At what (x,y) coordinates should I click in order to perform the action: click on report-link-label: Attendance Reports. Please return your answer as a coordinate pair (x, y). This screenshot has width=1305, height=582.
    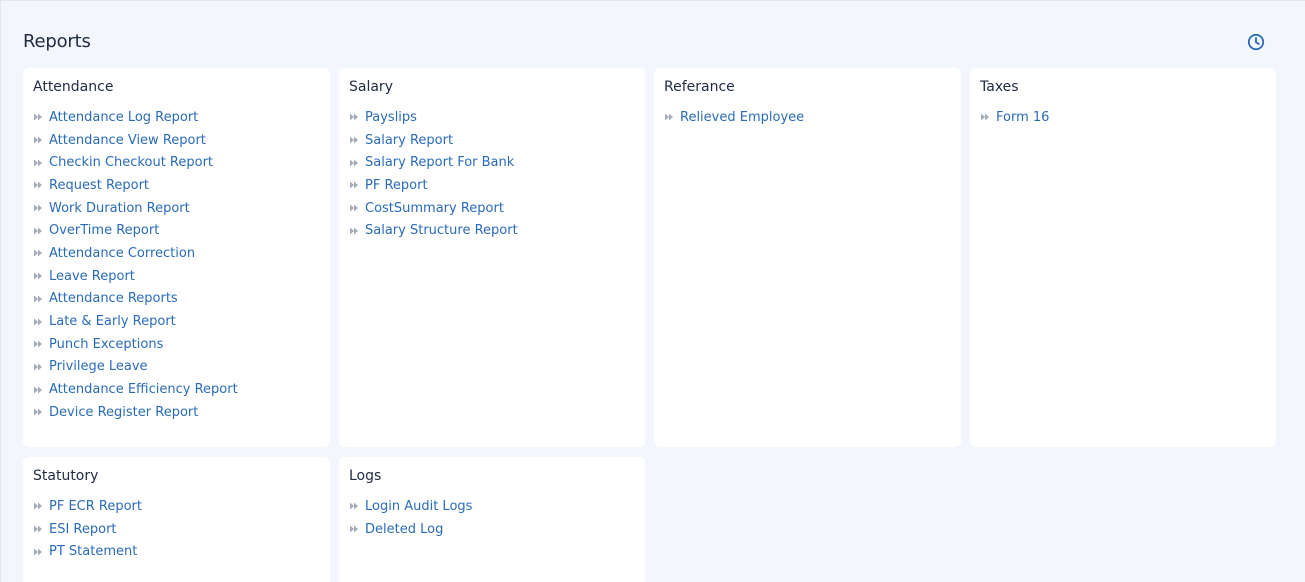
    Looking at the image, I should click on (113, 299).